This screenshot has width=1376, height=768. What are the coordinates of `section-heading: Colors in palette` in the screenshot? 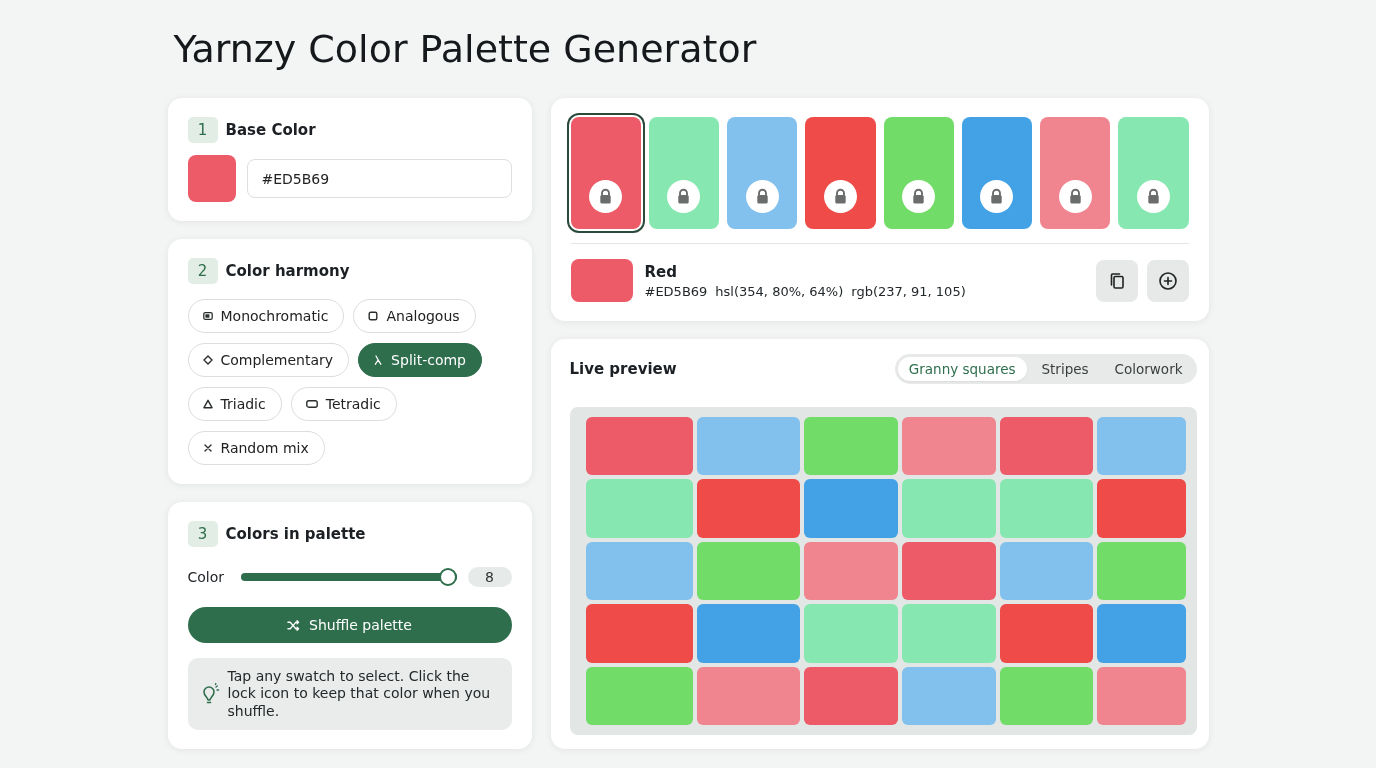 It's located at (295, 534).